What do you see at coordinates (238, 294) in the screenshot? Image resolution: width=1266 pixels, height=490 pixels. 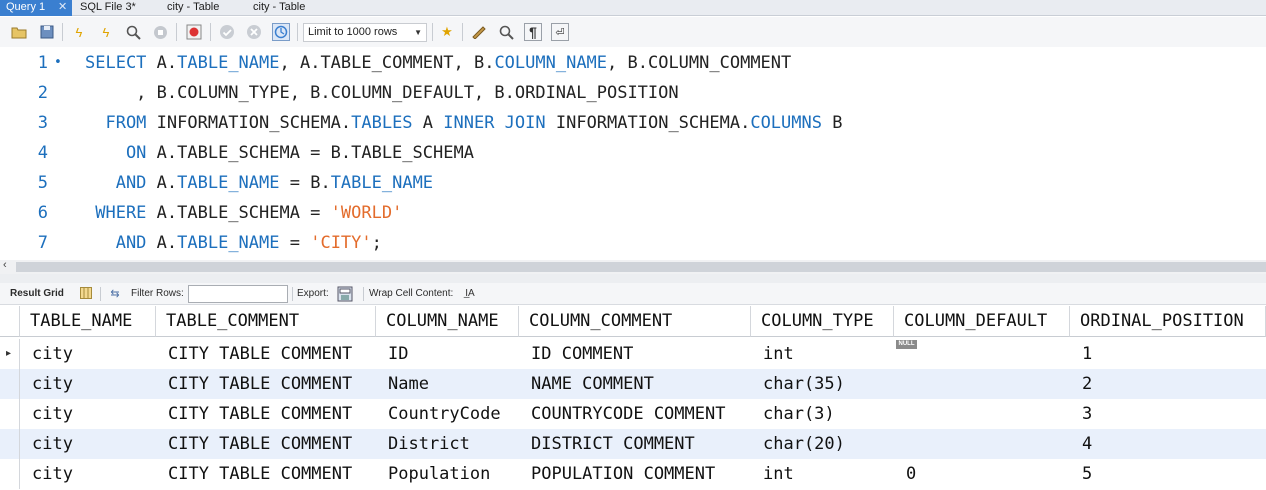 I see `filter-rows-input` at bounding box center [238, 294].